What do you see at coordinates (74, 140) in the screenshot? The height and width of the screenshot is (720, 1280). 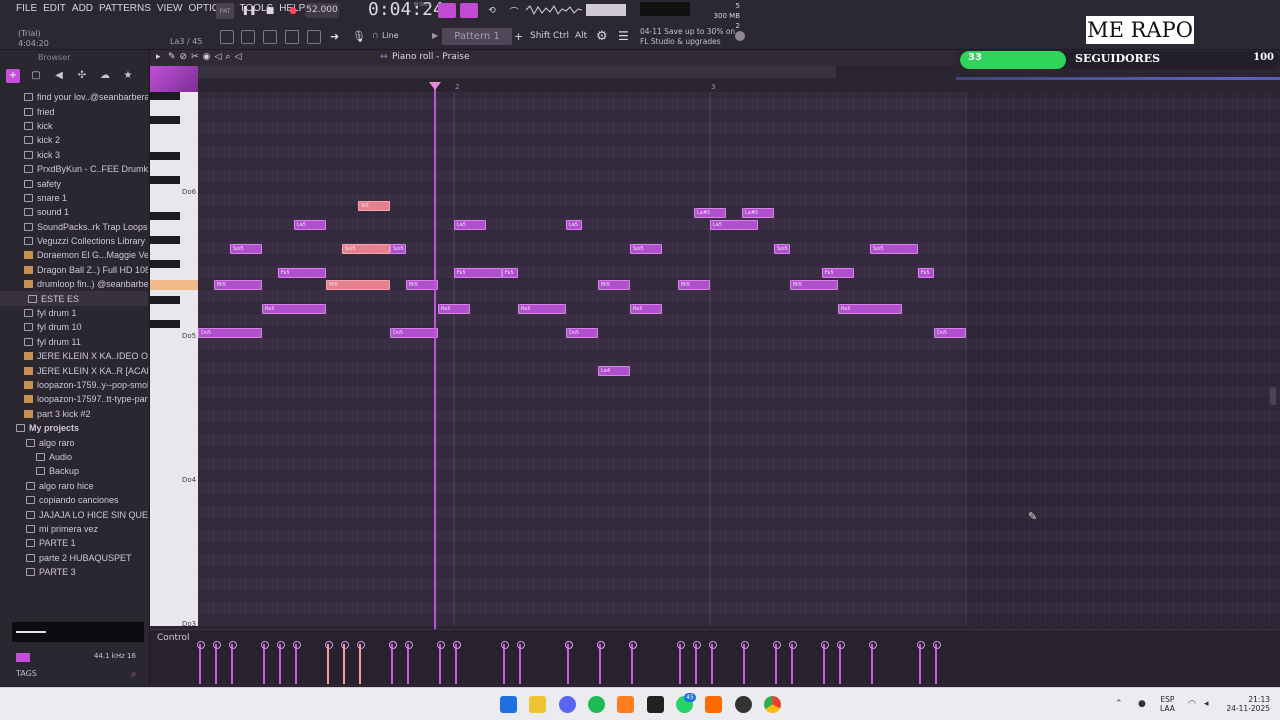 I see `browser-item: kick 2` at bounding box center [74, 140].